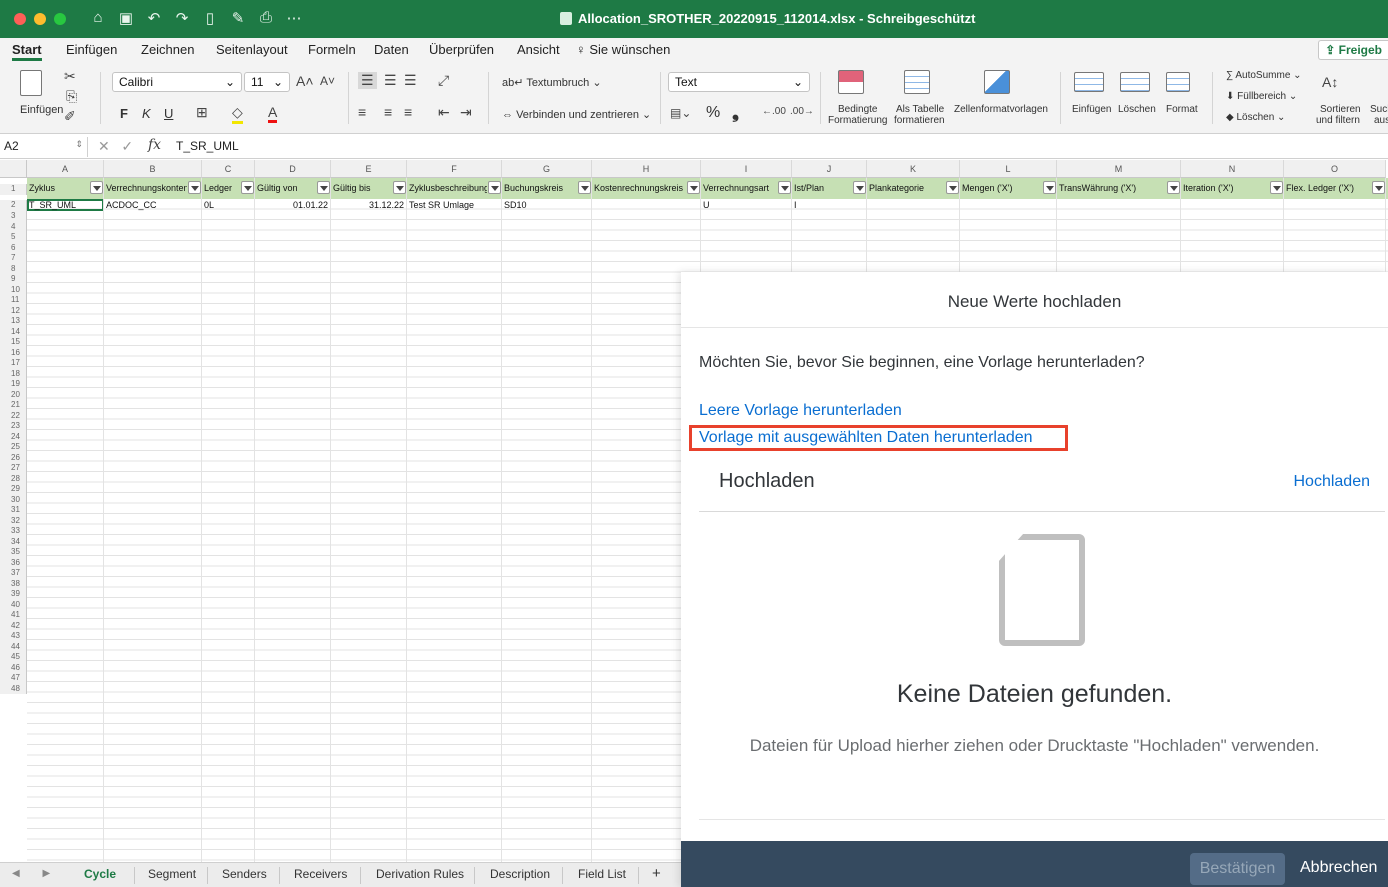 Image resolution: width=1388 pixels, height=887 pixels. Describe the element at coordinates (520, 874) in the screenshot. I see `sheet-tab-description: Description` at that location.